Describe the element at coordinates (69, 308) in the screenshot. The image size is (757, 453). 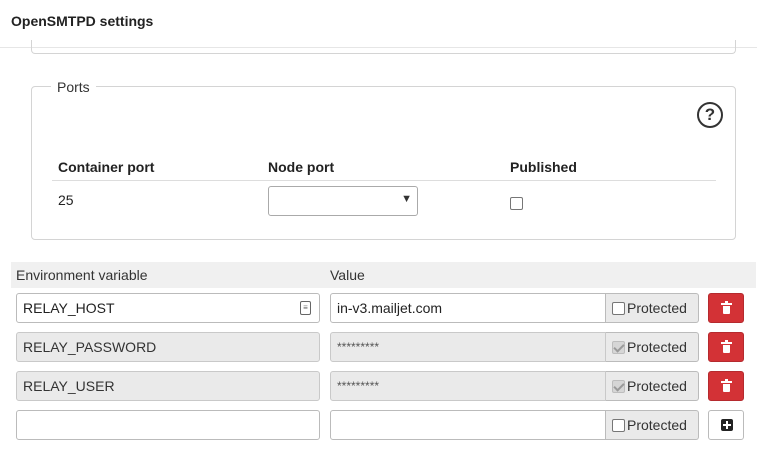
I see `env-name-value: RELAY_HOST` at that location.